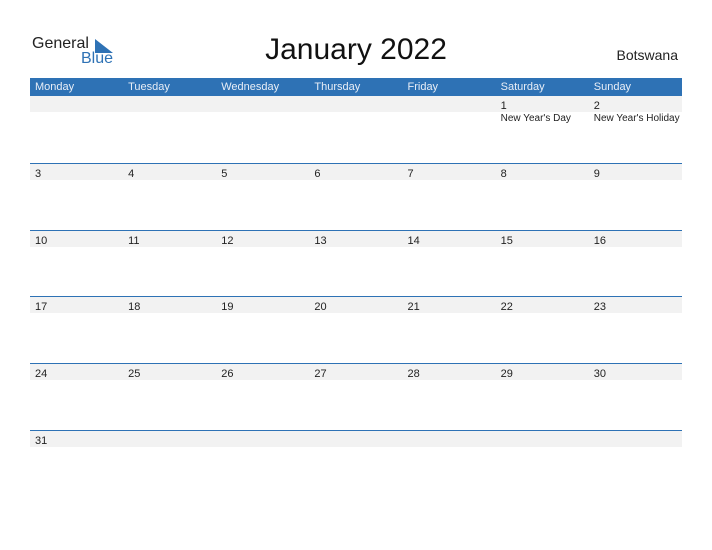  What do you see at coordinates (542, 172) in the screenshot?
I see `day-cell: 8` at bounding box center [542, 172].